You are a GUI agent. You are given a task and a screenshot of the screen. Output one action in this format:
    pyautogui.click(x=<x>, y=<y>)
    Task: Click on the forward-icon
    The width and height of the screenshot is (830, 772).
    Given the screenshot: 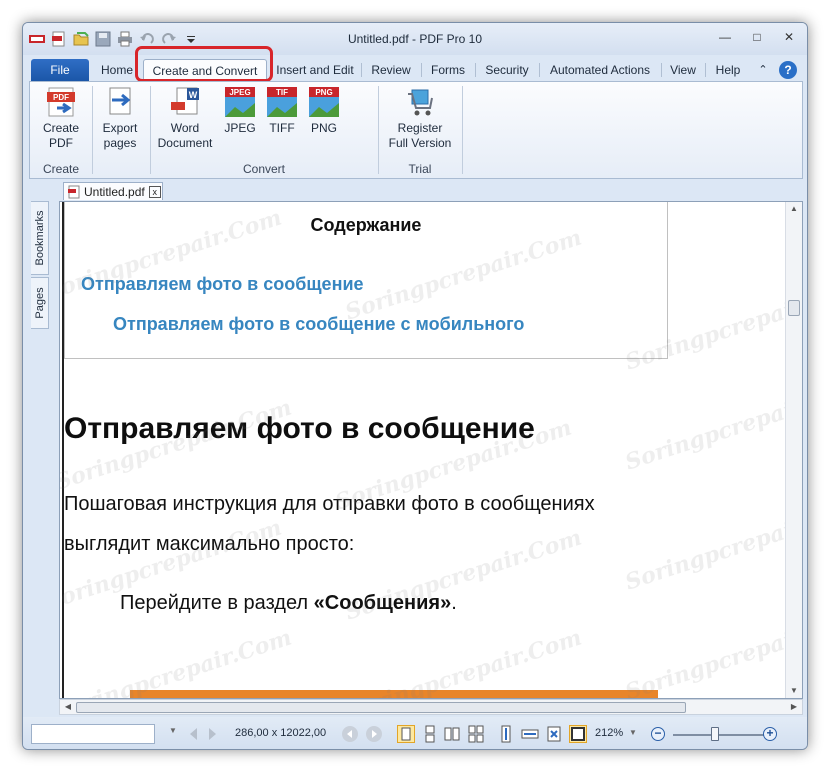 What is the action you would take?
    pyautogui.click(x=374, y=734)
    